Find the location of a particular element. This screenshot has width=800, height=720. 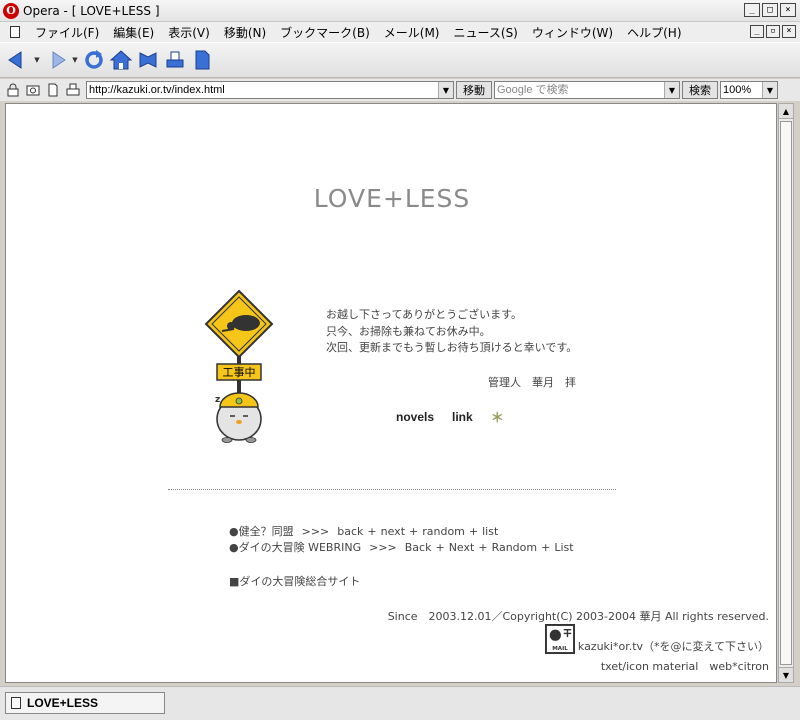

reload-icon is located at coordinates (94, 59).